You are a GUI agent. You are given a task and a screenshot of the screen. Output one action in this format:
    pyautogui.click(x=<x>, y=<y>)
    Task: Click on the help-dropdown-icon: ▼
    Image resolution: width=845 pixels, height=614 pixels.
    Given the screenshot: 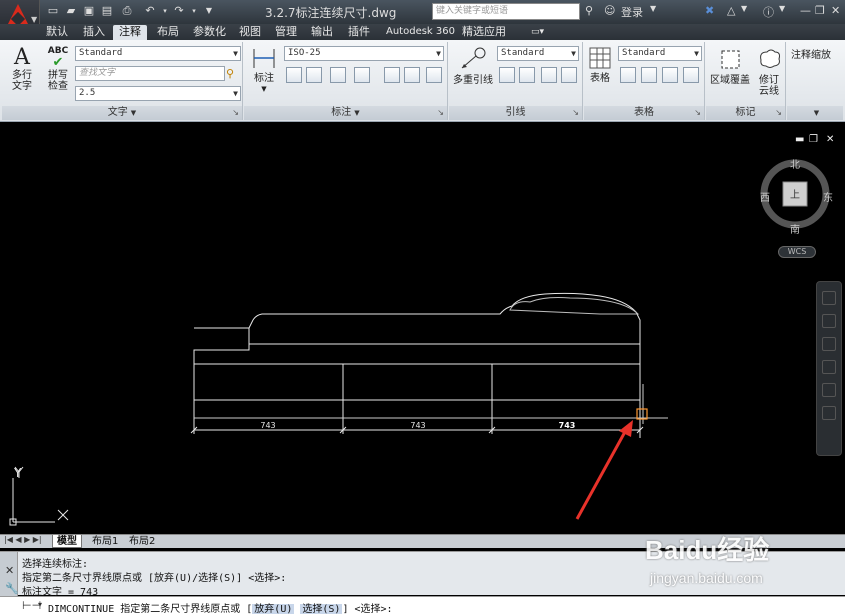 What is the action you would take?
    pyautogui.click(x=782, y=8)
    